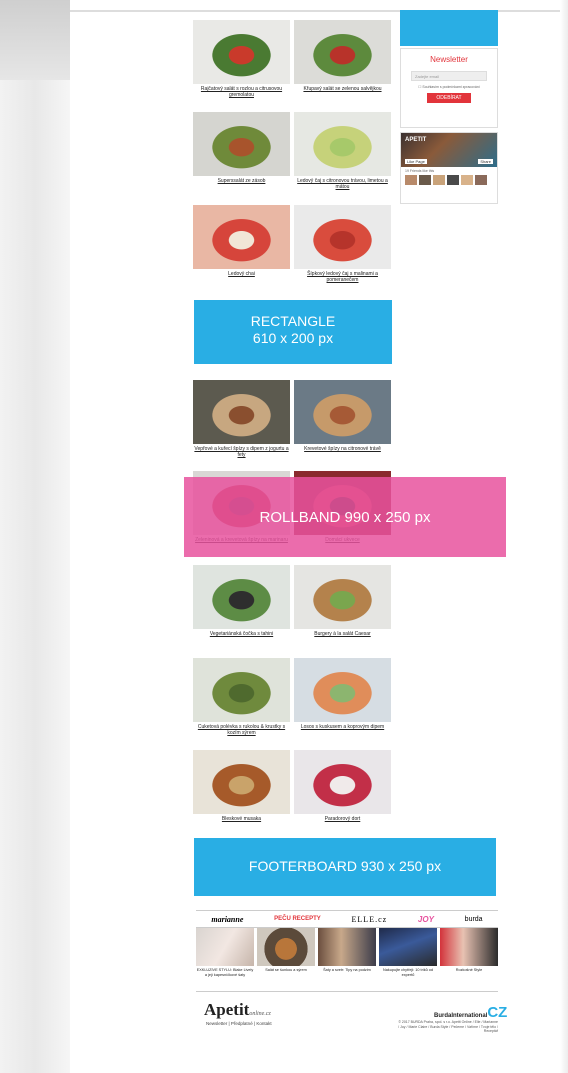  I want to click on newsletter-consent-label: Souhlasím s podmínkami zpracování, so click(451, 87).